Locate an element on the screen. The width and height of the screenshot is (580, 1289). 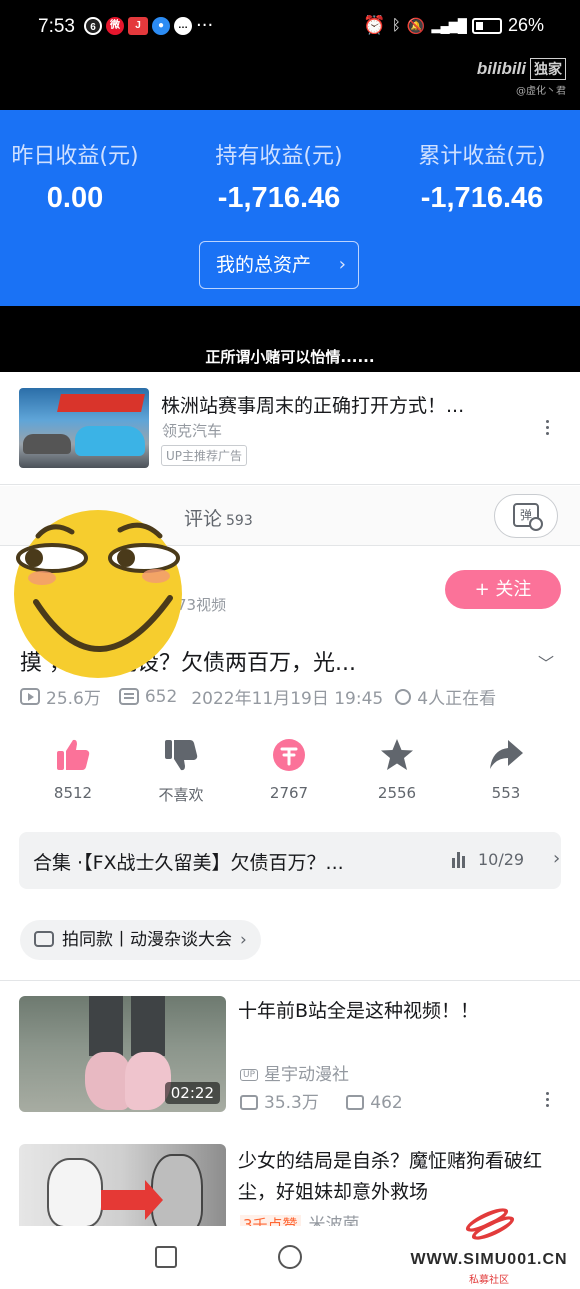
more-notifications-icon: ··· is located at coordinates (205, 25).